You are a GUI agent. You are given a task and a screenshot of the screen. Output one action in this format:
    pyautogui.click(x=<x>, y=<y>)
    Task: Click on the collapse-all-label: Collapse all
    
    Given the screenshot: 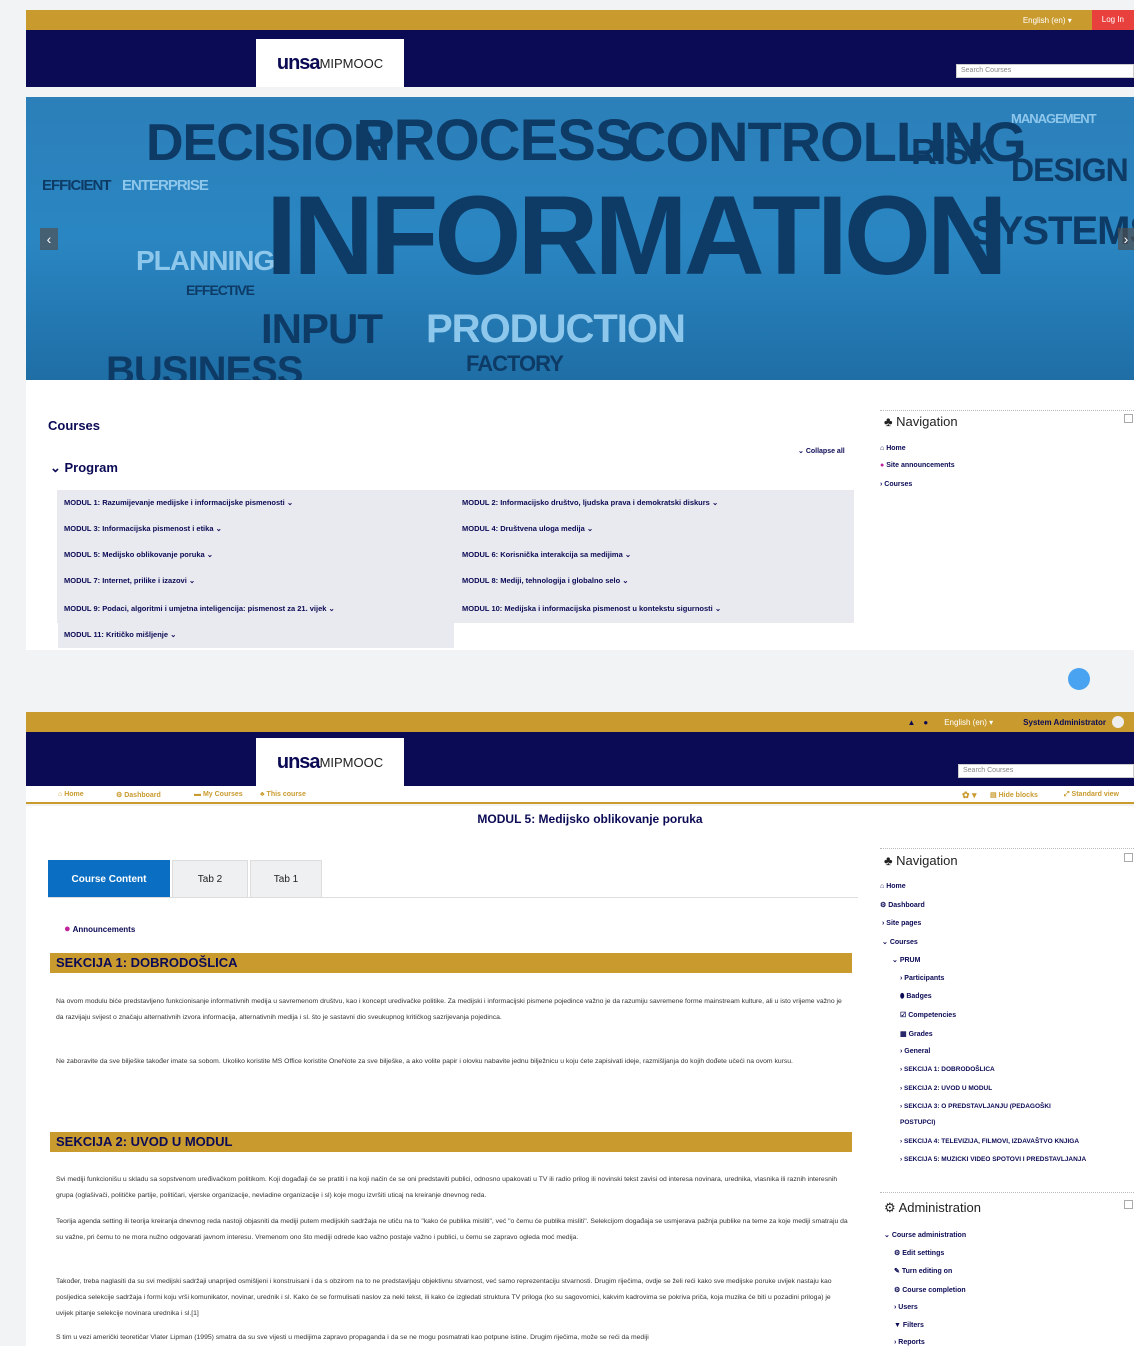 What is the action you would take?
    pyautogui.click(x=825, y=451)
    